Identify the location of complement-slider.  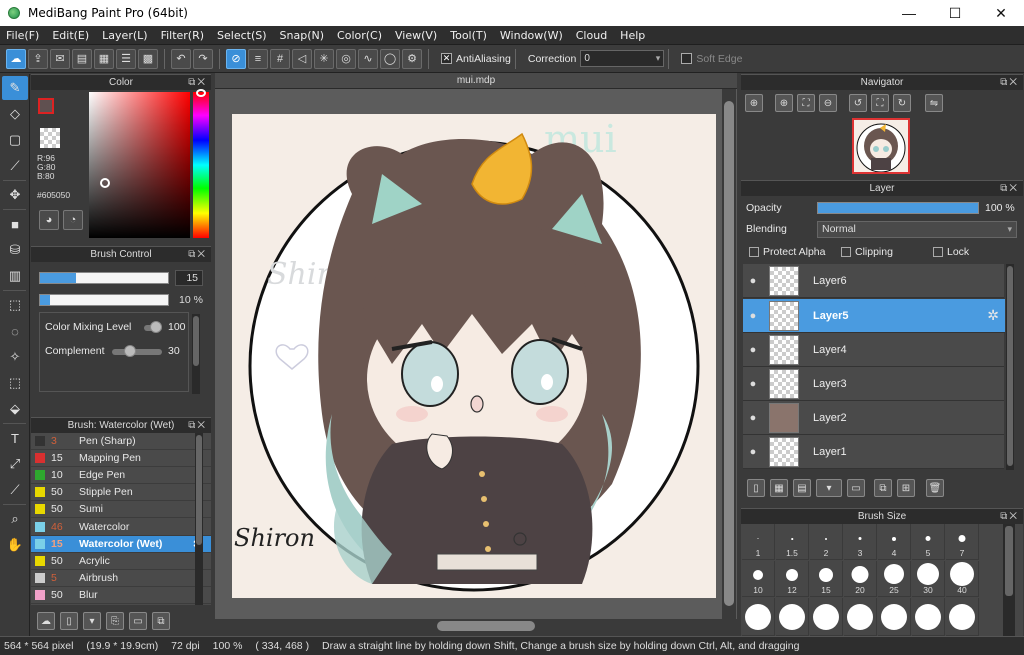
(130, 351).